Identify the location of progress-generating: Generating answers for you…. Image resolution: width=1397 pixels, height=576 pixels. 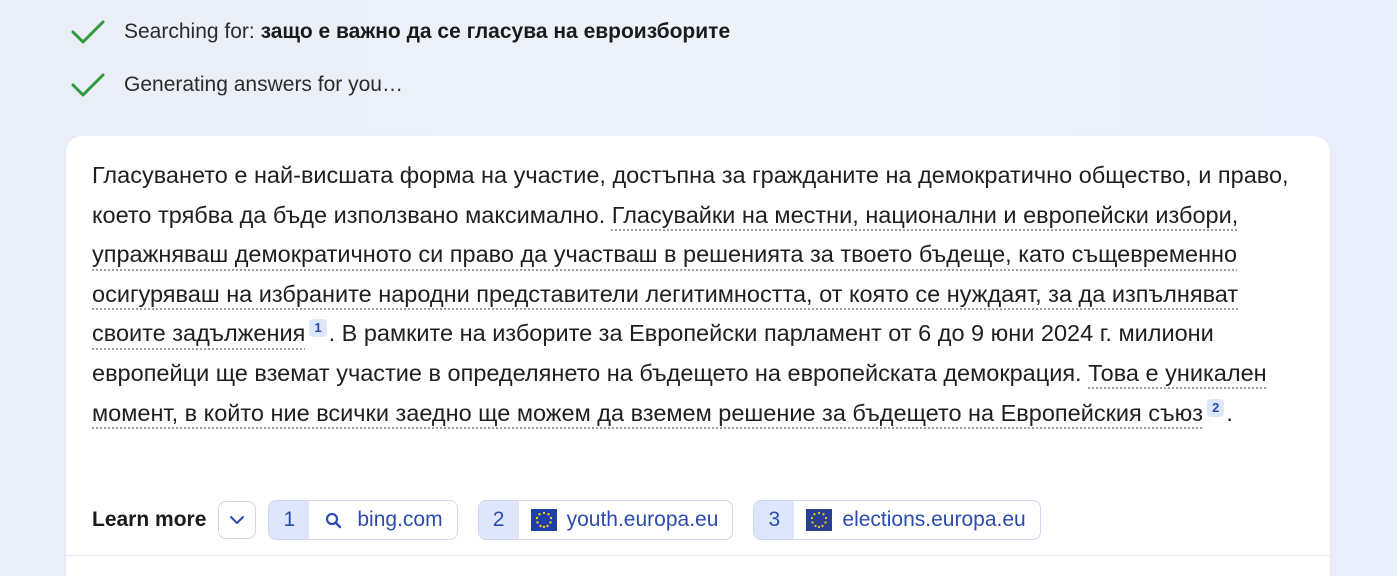
(236, 85).